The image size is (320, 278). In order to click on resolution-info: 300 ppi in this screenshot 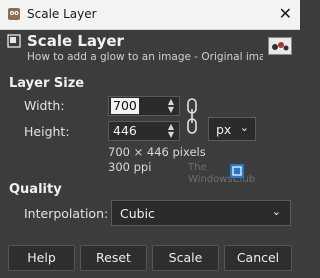, I will do `click(130, 167)`.